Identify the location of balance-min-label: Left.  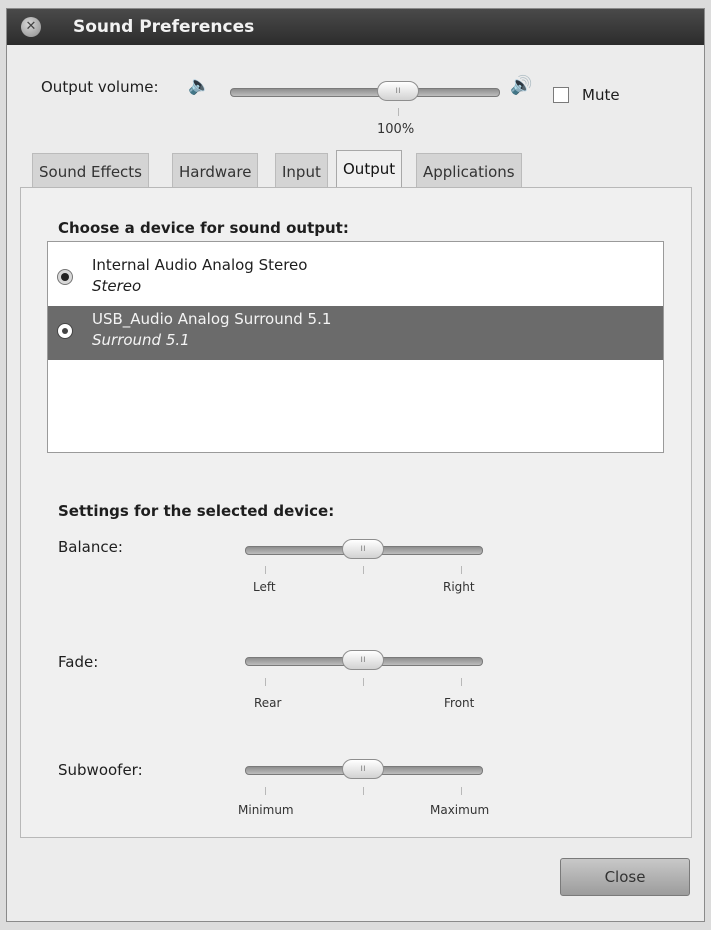
(264, 587).